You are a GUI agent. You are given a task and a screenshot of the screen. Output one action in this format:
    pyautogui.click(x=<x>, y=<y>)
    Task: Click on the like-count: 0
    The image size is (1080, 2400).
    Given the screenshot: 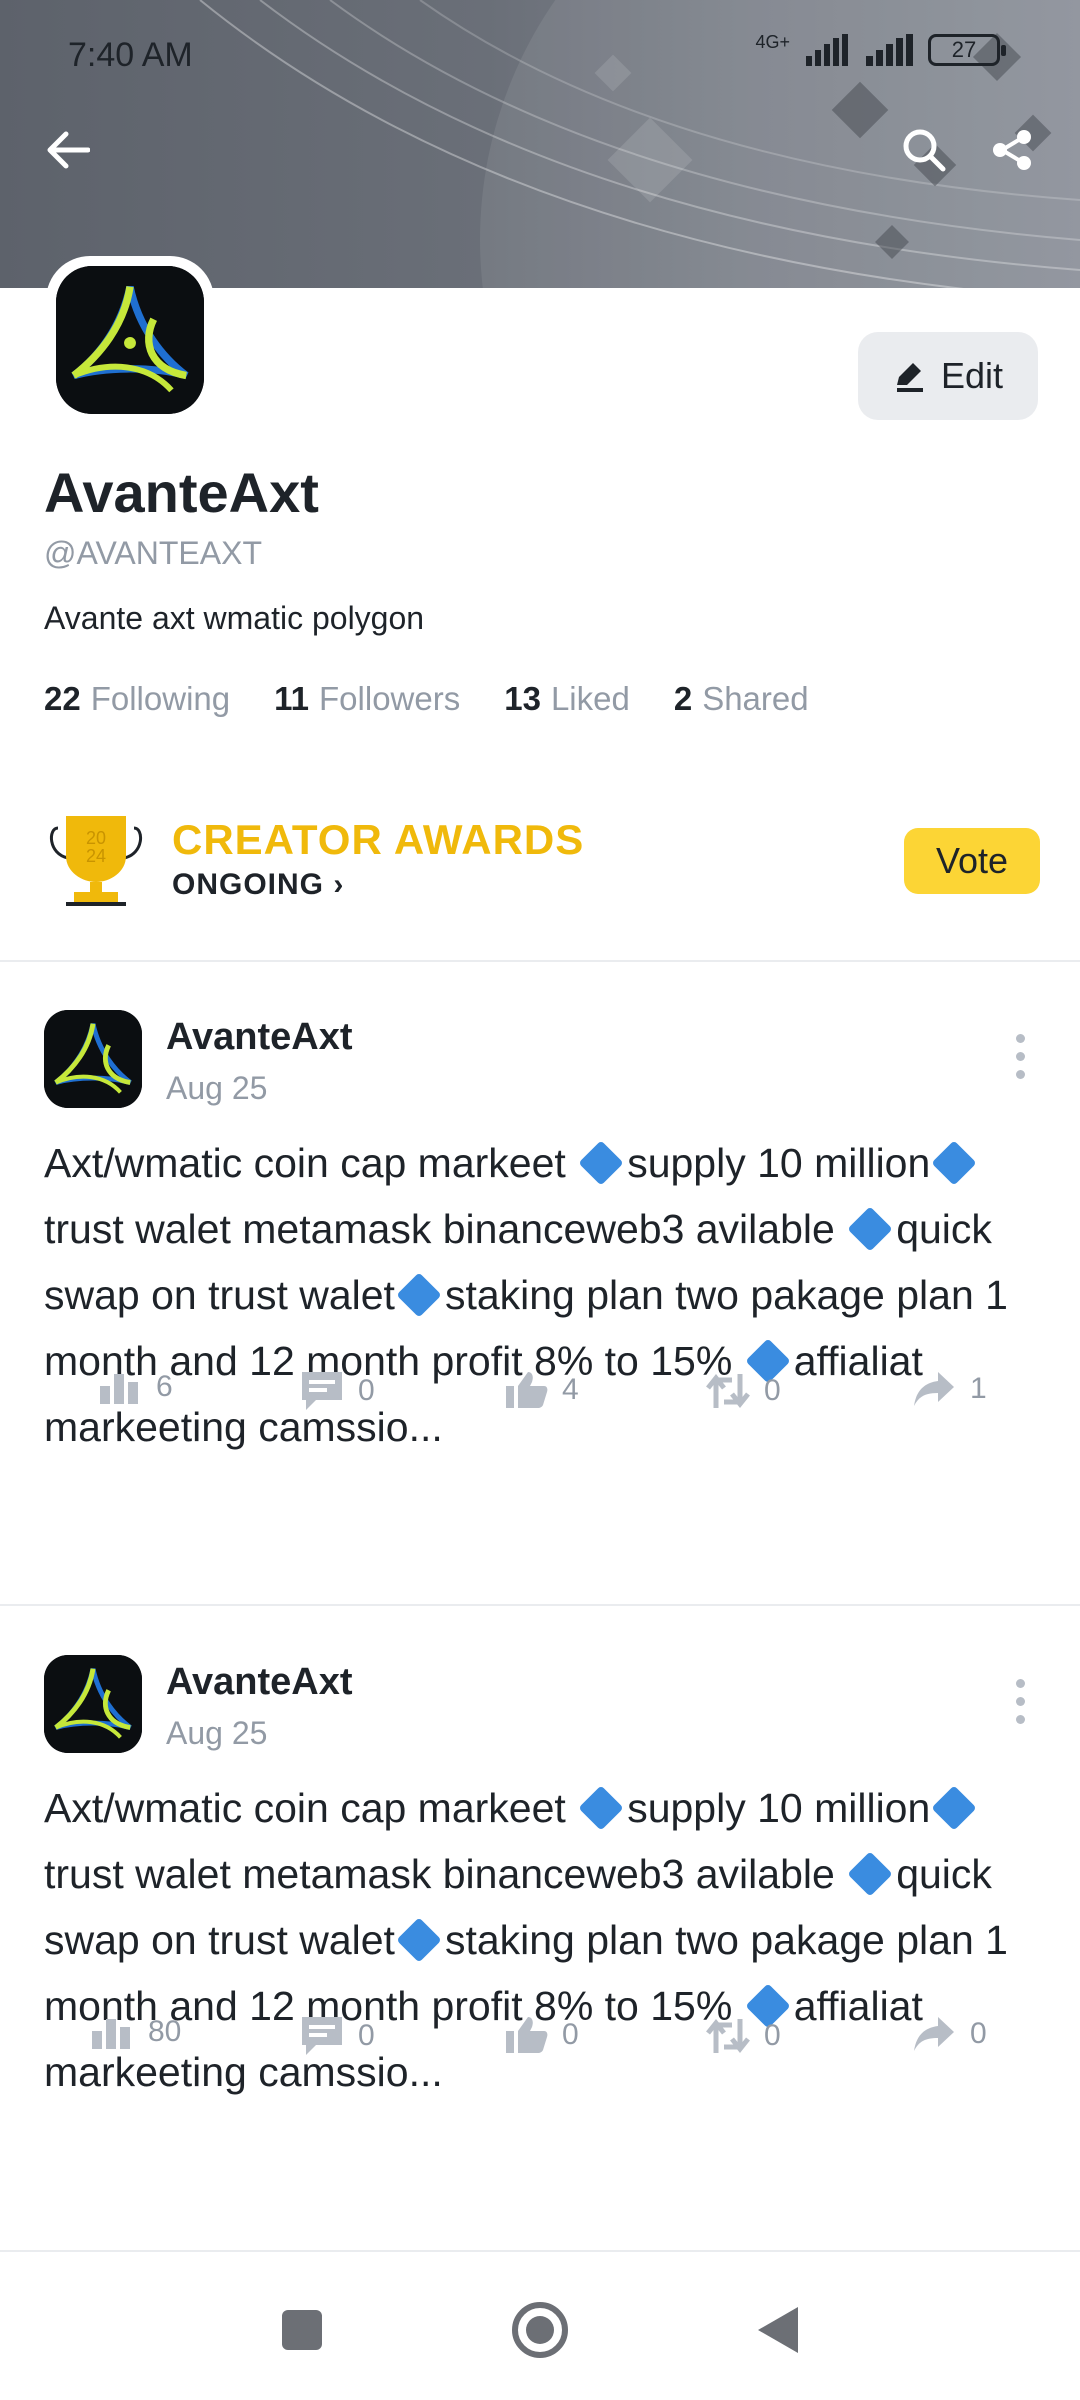 What is the action you would take?
    pyautogui.click(x=570, y=2034)
    